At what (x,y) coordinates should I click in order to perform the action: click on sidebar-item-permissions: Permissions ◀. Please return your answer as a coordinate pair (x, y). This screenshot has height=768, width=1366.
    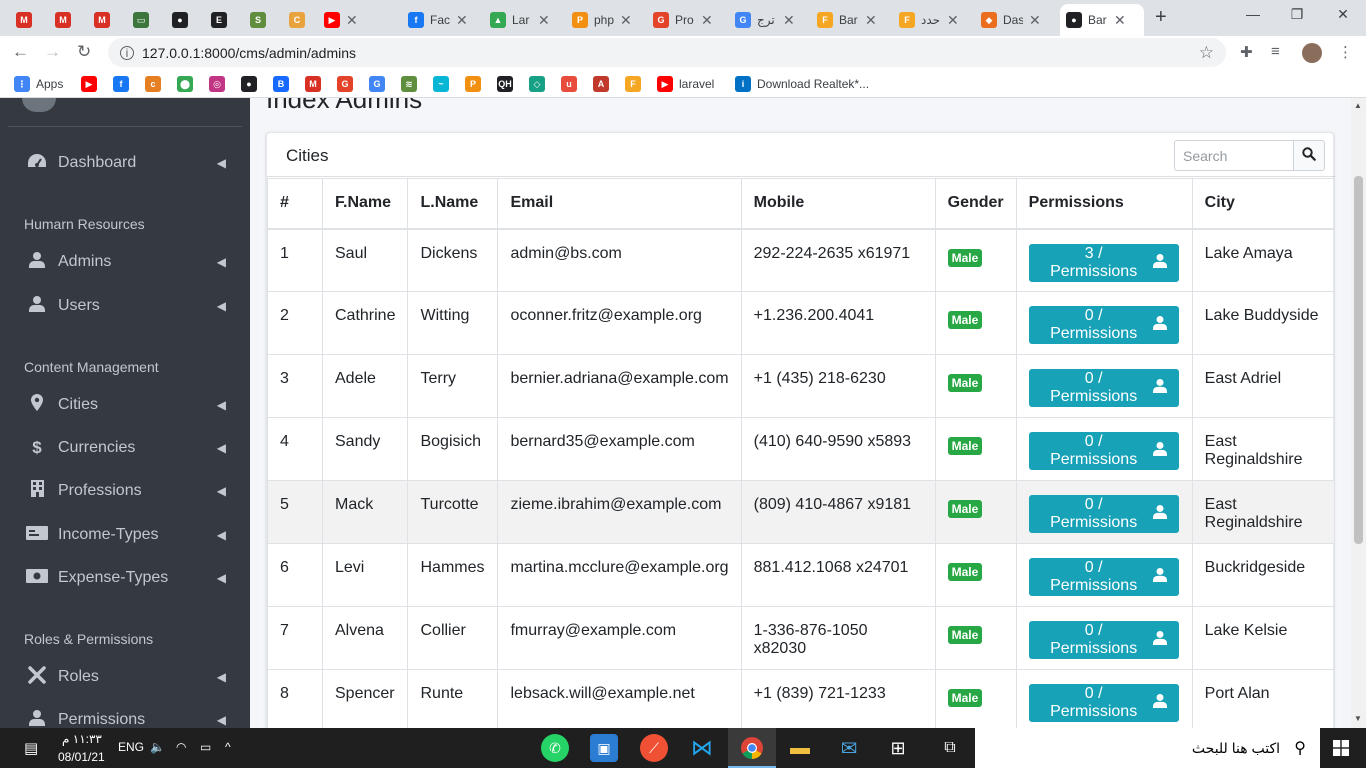
    Looking at the image, I should click on (125, 714).